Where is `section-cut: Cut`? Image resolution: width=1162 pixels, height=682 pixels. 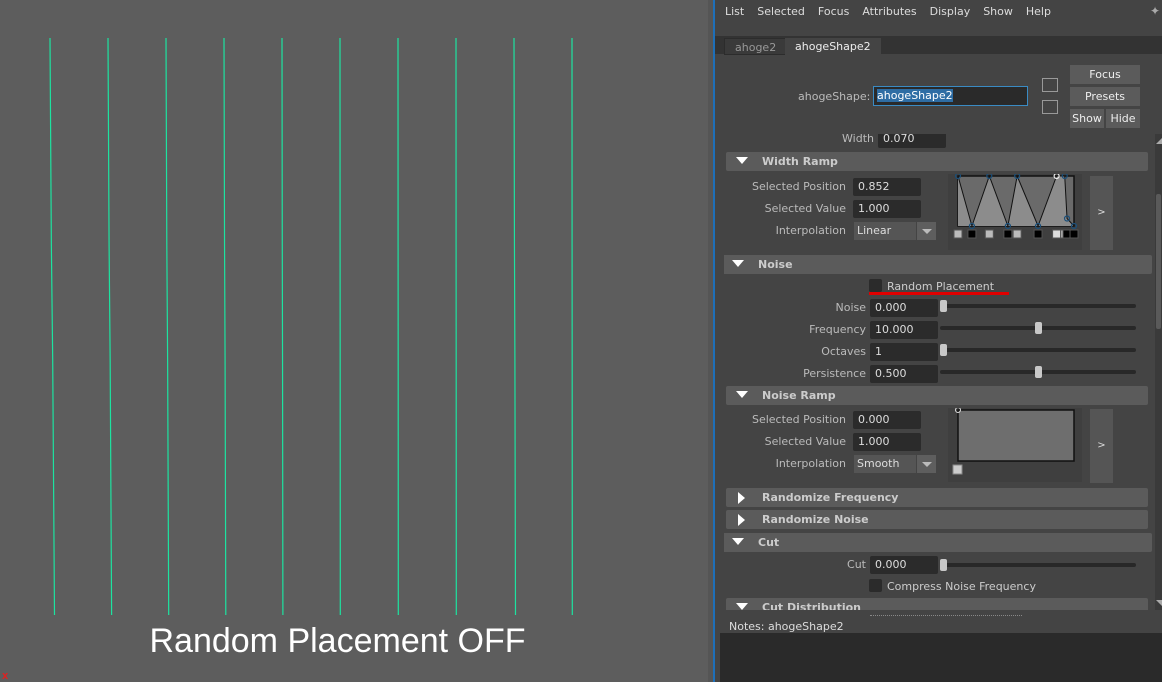
section-cut: Cut is located at coordinates (938, 542).